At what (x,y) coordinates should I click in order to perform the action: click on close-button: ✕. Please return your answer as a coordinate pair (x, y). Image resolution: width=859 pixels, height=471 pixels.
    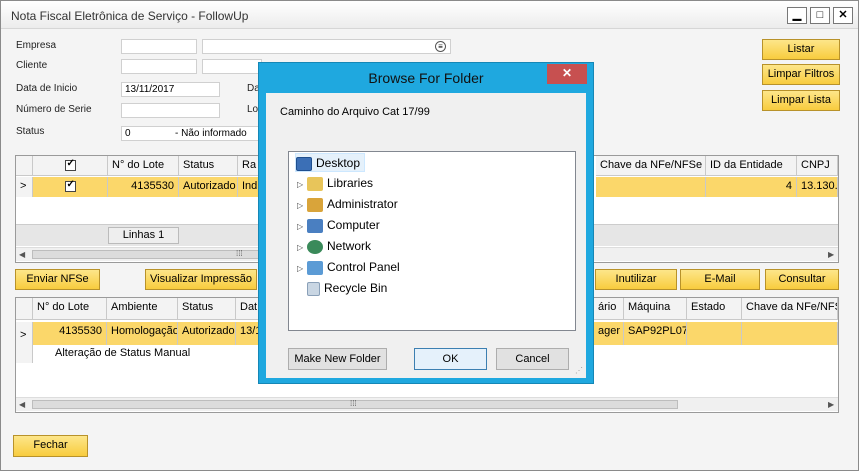
    Looking at the image, I should click on (843, 15).